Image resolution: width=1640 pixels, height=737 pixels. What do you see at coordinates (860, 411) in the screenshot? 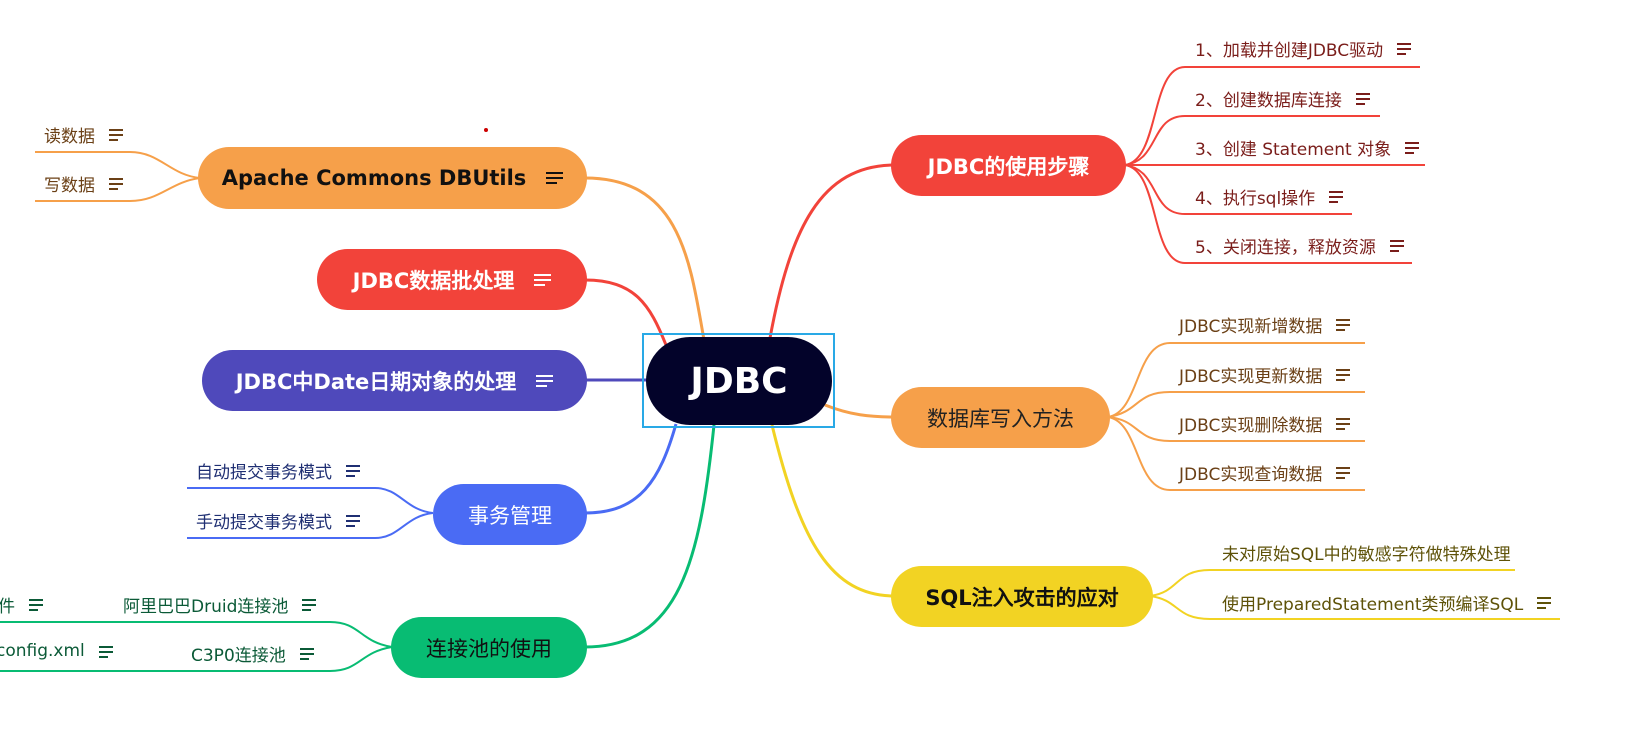
I see `edge-write` at bounding box center [860, 411].